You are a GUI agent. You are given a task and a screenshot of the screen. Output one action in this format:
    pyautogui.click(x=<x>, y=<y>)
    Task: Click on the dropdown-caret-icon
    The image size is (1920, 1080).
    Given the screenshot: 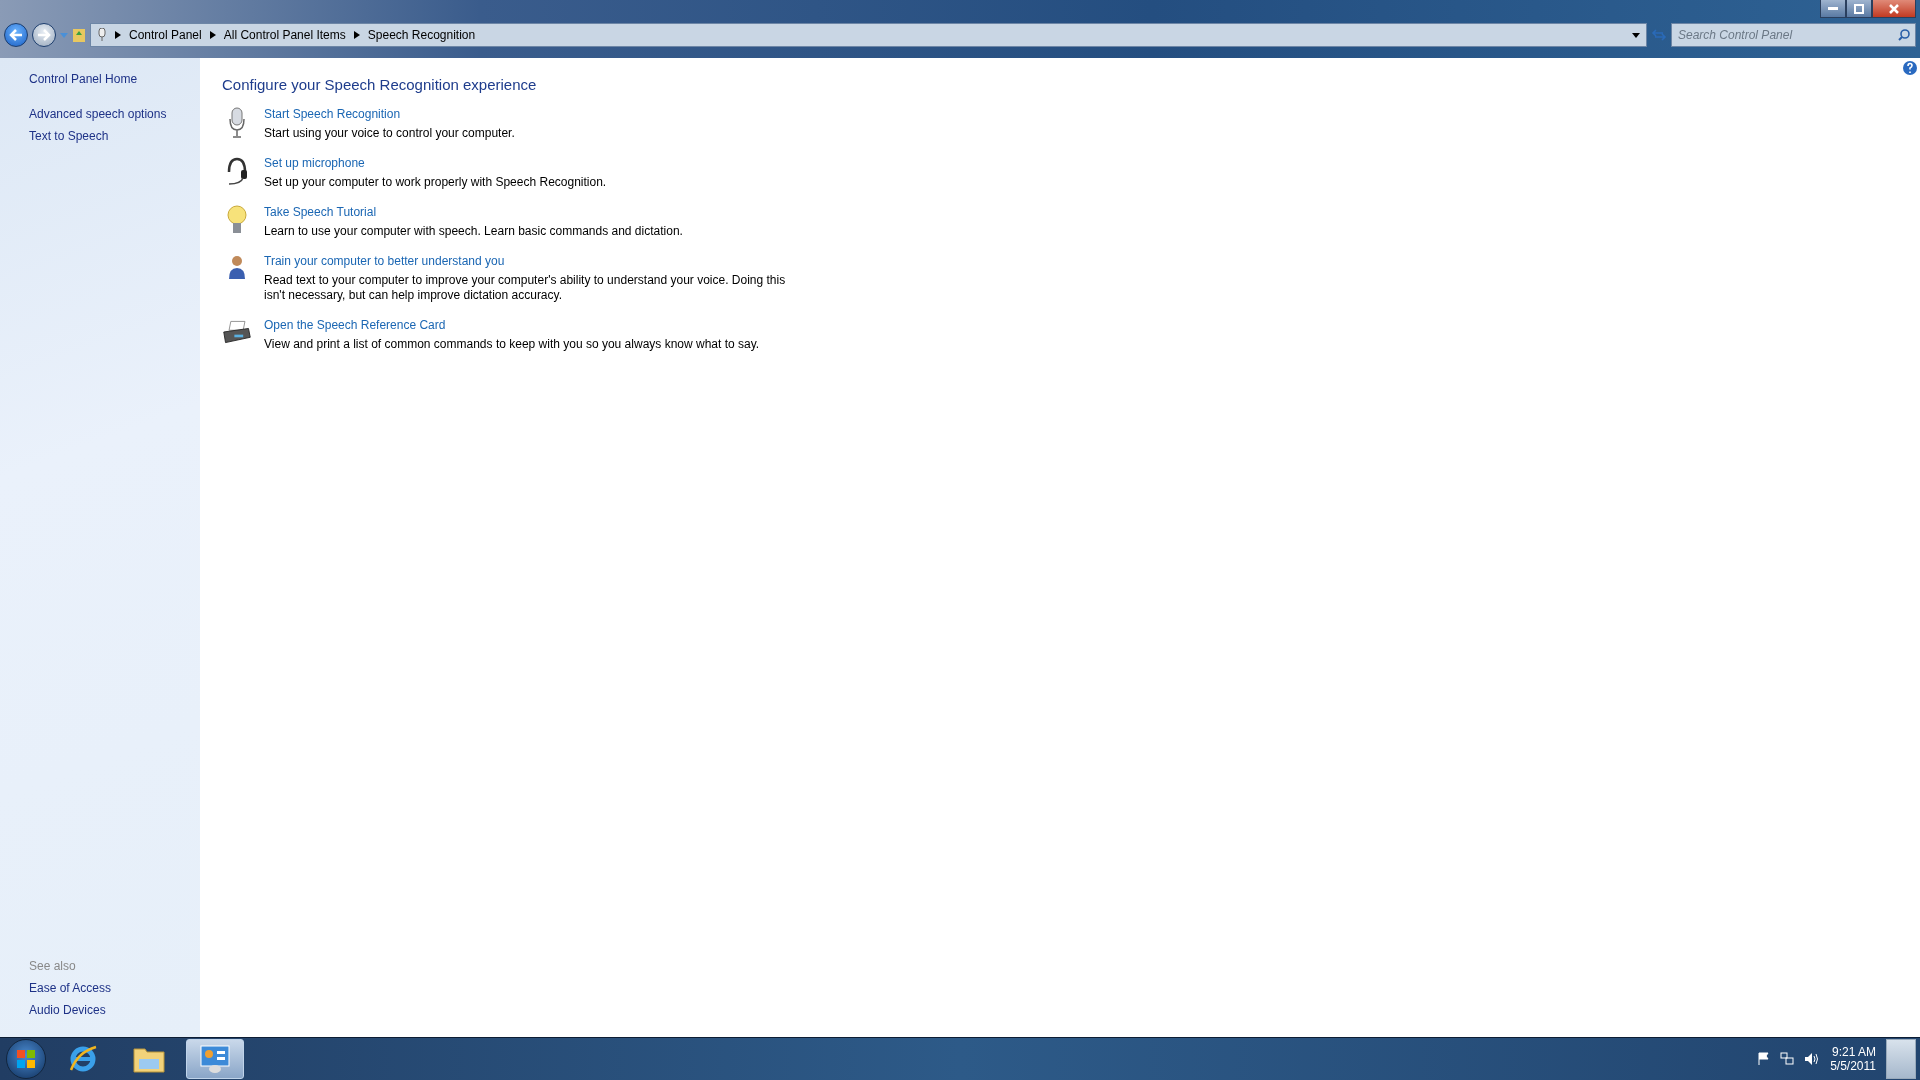 What is the action you would take?
    pyautogui.click(x=1636, y=35)
    